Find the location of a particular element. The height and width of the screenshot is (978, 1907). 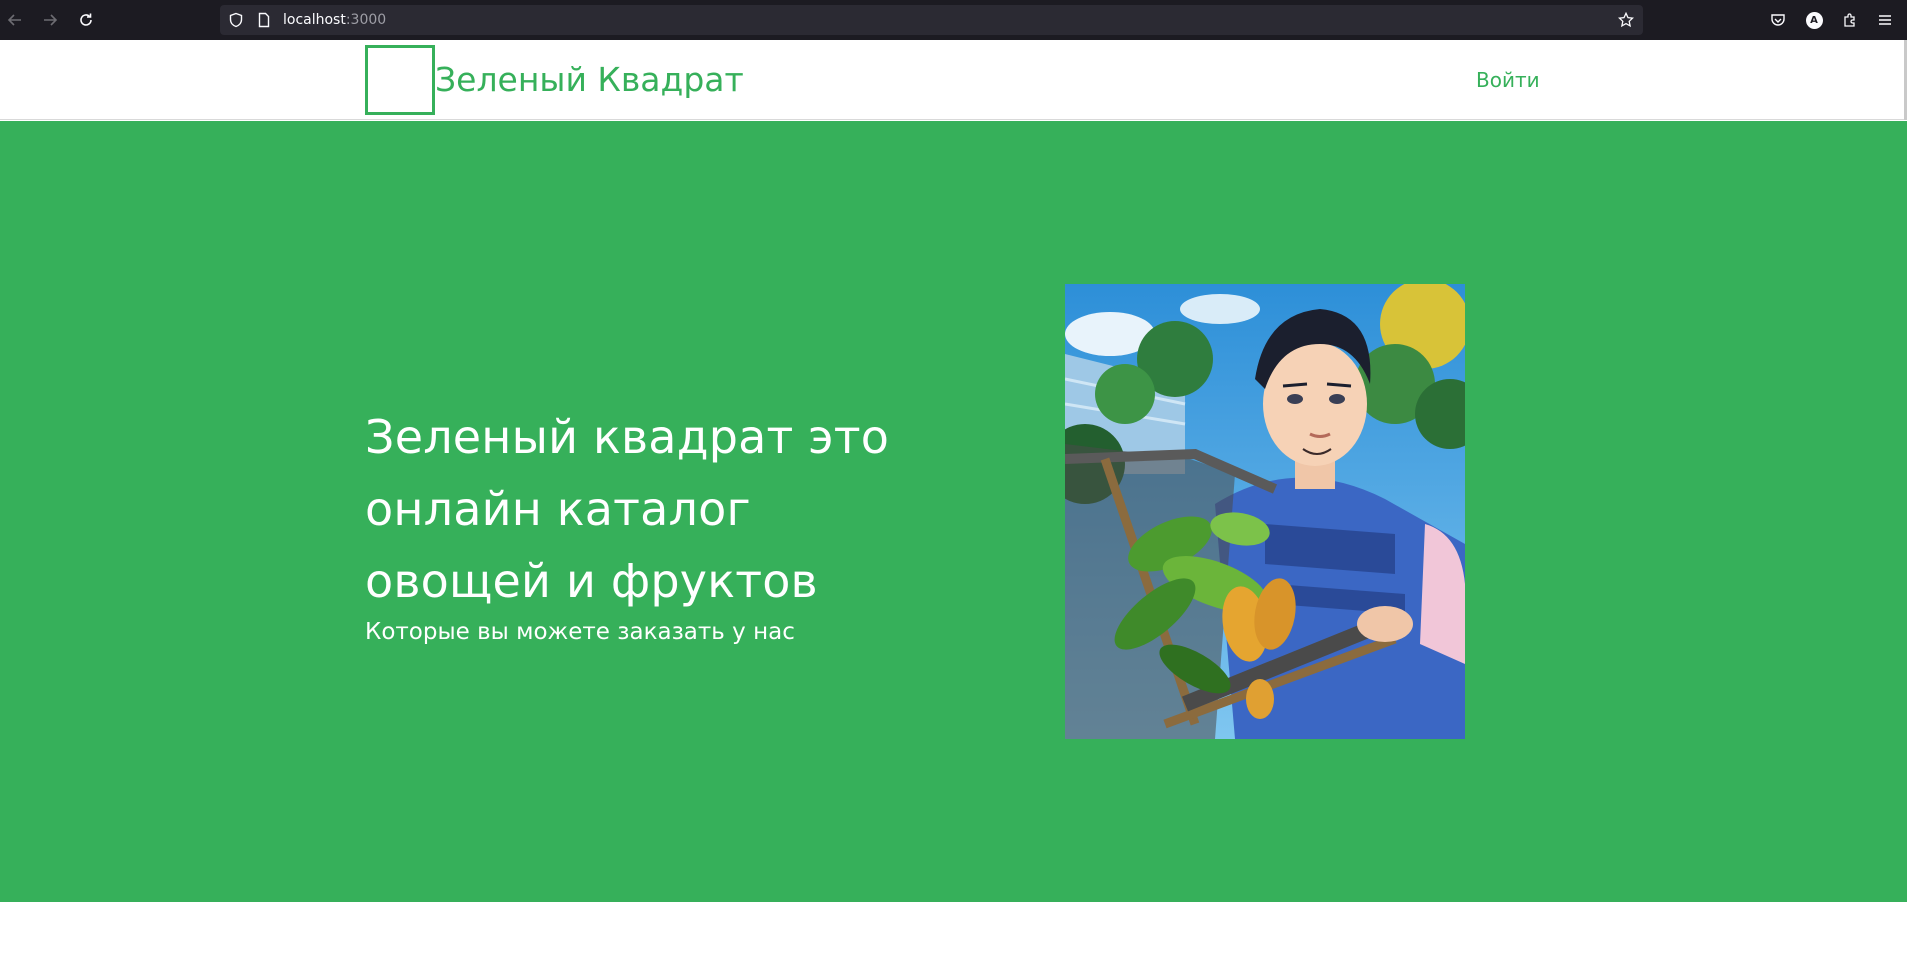

logo-square is located at coordinates (400, 80).